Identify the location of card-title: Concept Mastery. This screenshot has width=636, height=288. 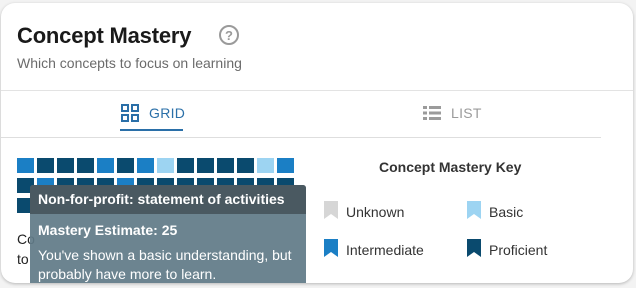
(104, 35).